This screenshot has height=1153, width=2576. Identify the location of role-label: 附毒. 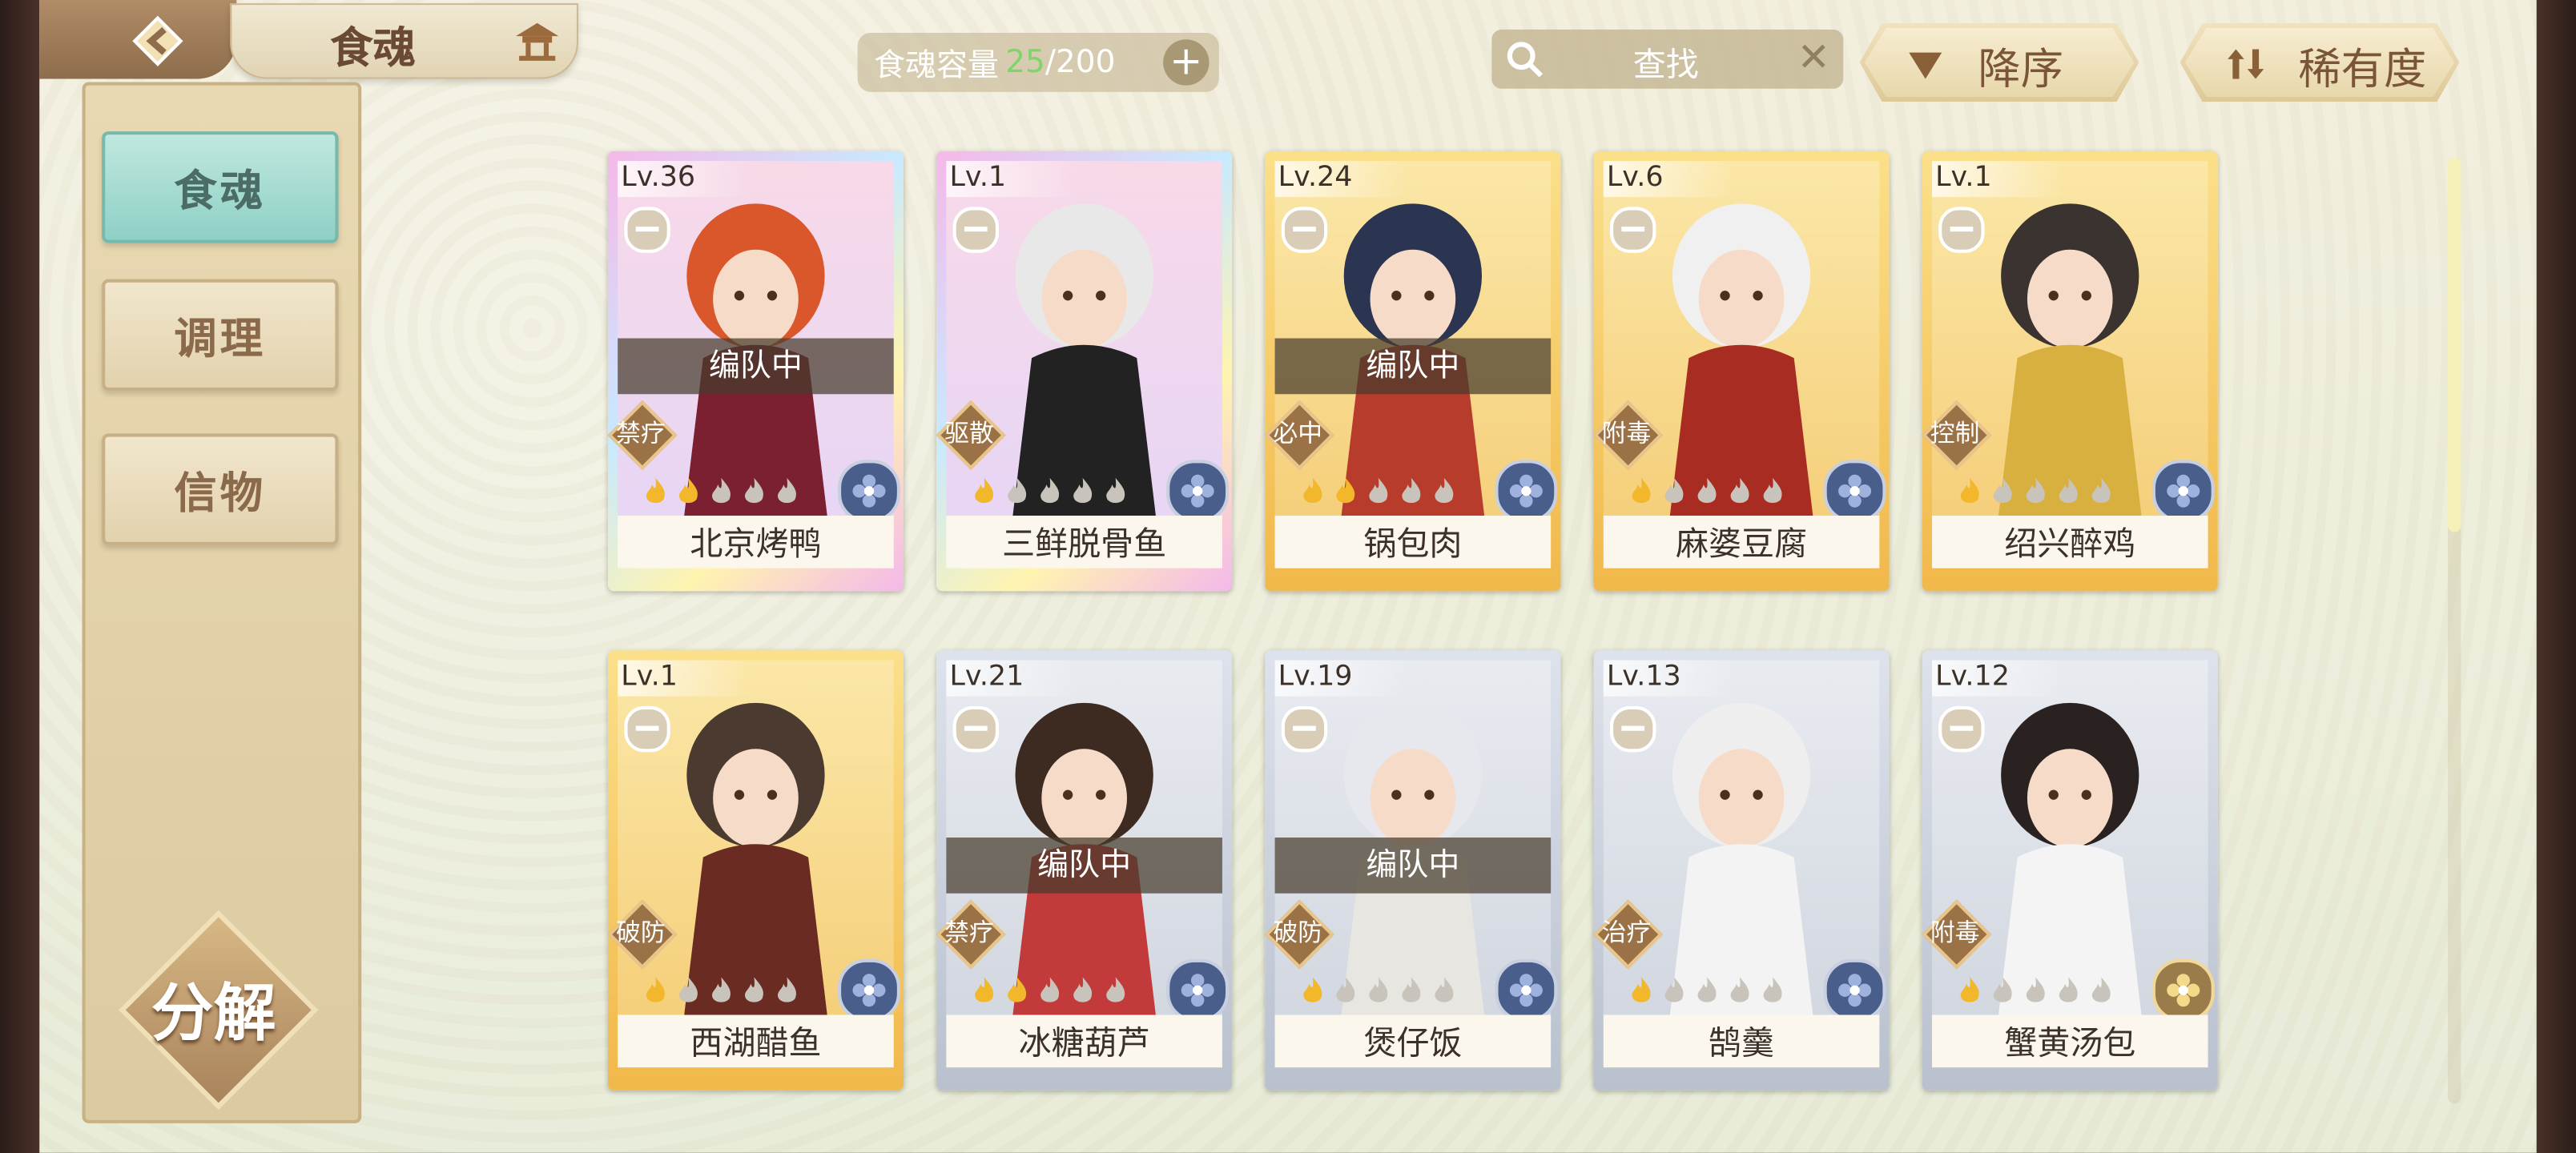
(1626, 434).